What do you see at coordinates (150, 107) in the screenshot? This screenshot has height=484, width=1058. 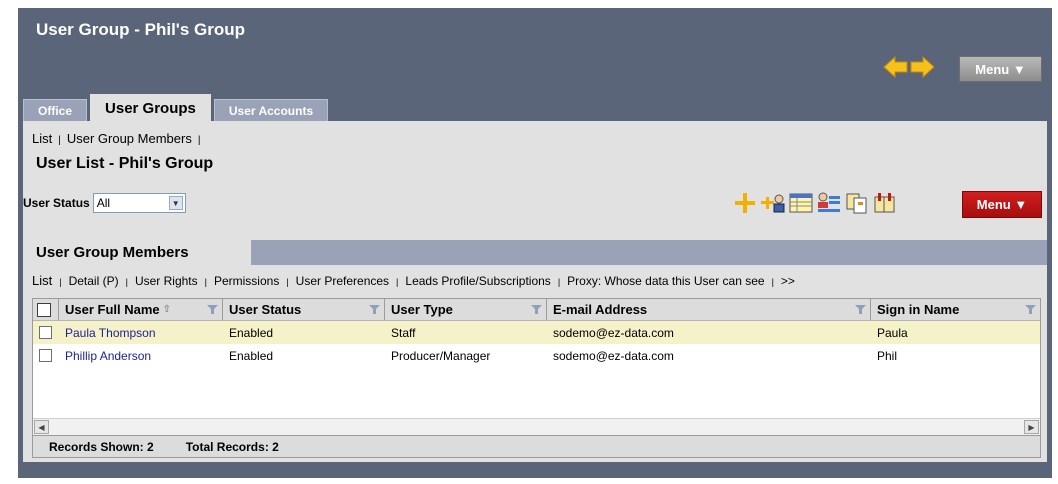 I see `tab-user-groups: User Groups` at bounding box center [150, 107].